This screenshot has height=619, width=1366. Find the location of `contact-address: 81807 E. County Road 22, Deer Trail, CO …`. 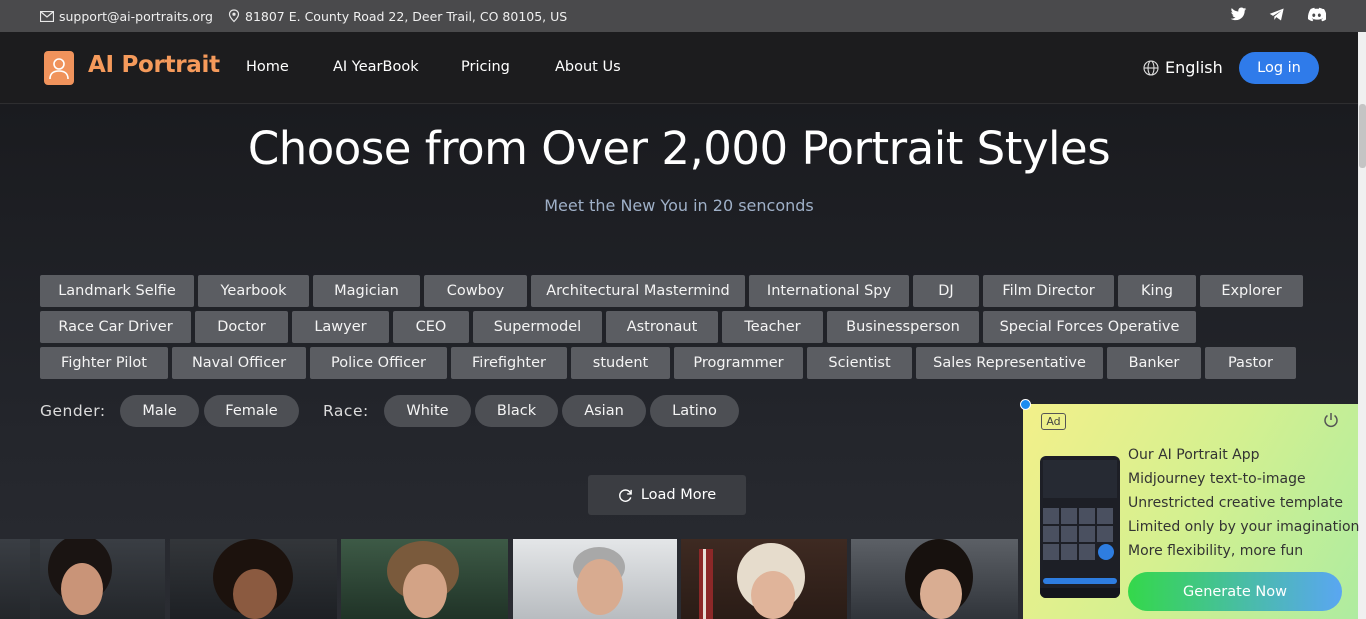

contact-address: 81807 E. County Road 22, Deer Trail, CO … is located at coordinates (397, 16).